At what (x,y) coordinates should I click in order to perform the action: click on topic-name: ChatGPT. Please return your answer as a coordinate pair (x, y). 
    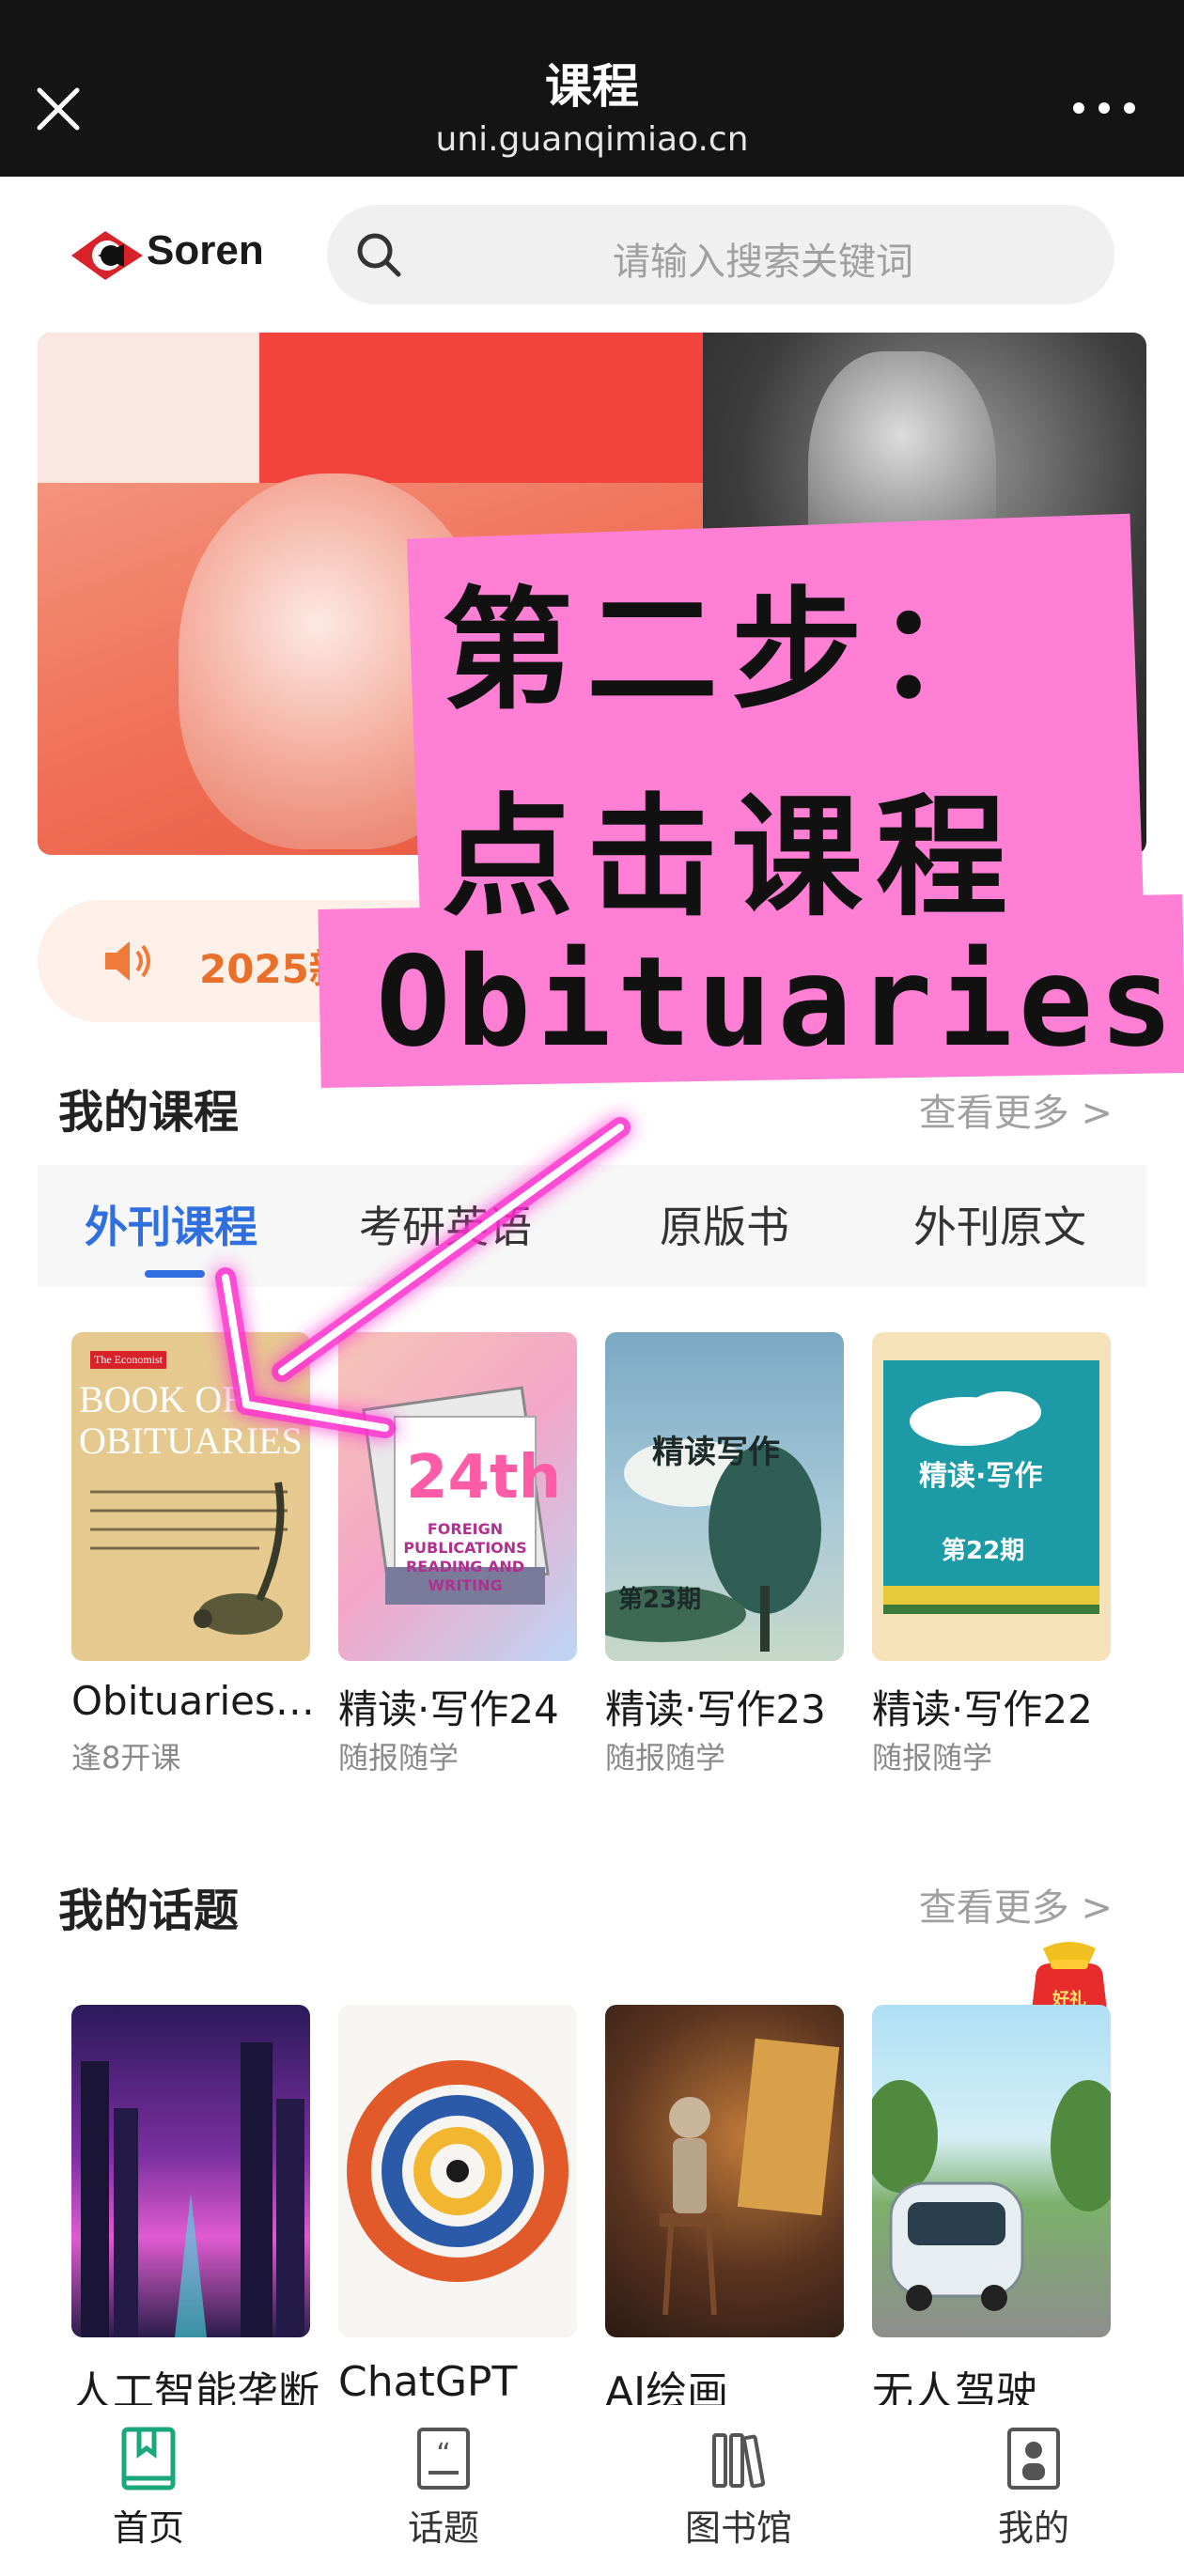
    Looking at the image, I should click on (428, 2382).